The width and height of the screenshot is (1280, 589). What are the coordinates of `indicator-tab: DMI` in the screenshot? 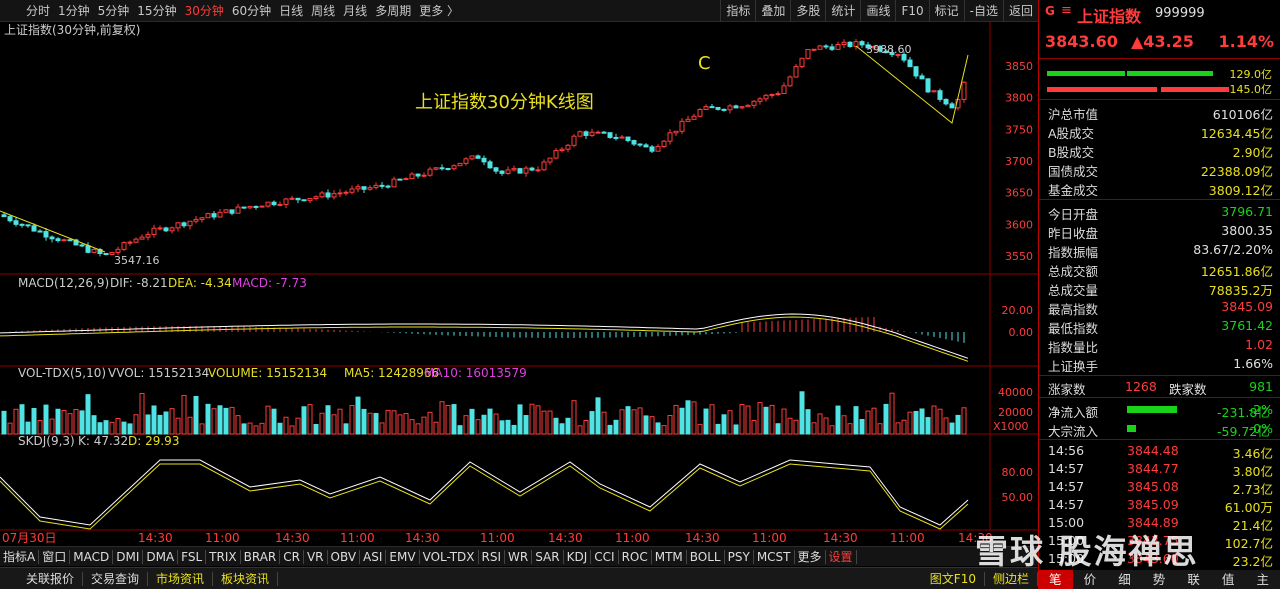 It's located at (128, 556).